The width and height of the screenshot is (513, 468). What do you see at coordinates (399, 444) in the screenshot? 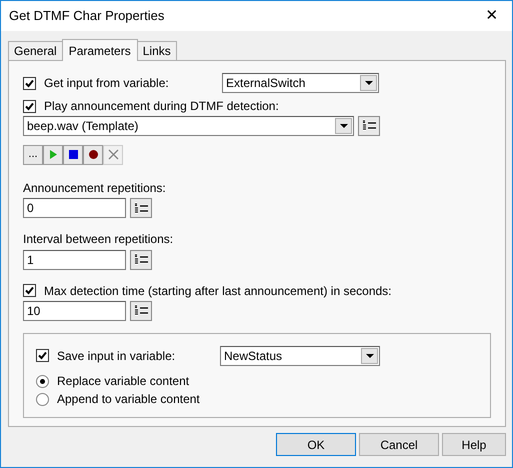
I see `dialog-button: Cancel` at bounding box center [399, 444].